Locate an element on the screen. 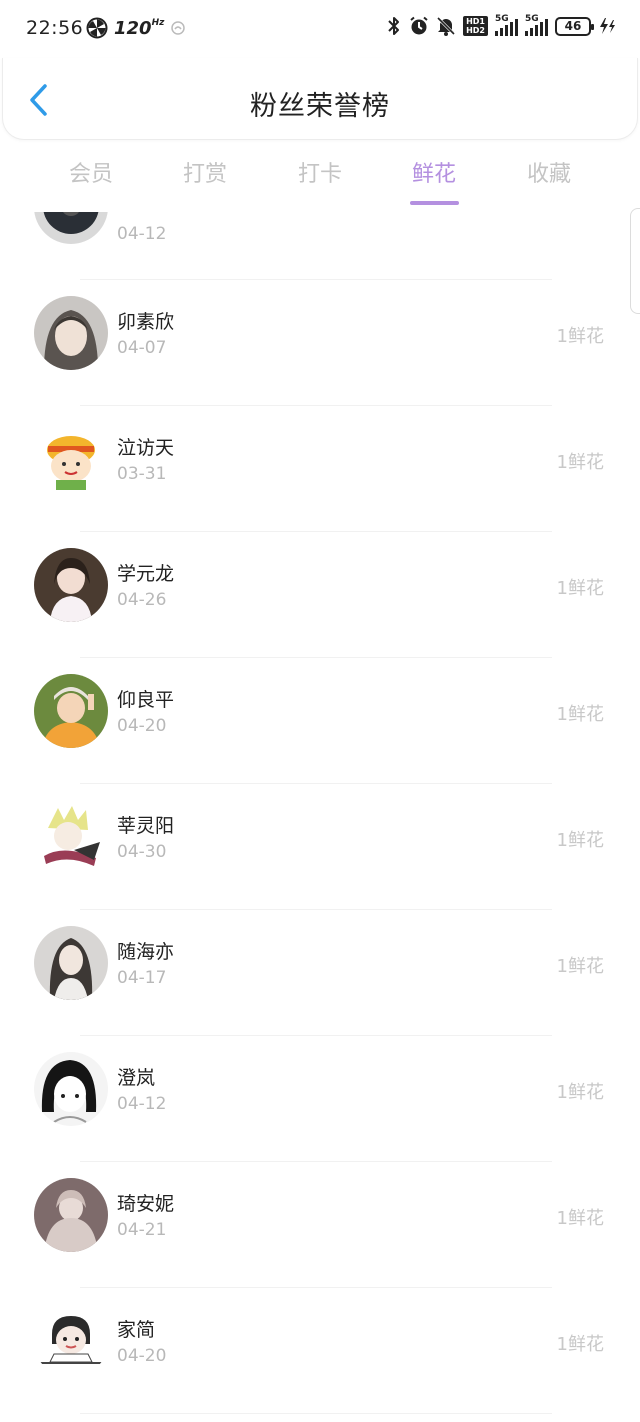  header-bar: 粉丝荣誉榜 is located at coordinates (320, 99).